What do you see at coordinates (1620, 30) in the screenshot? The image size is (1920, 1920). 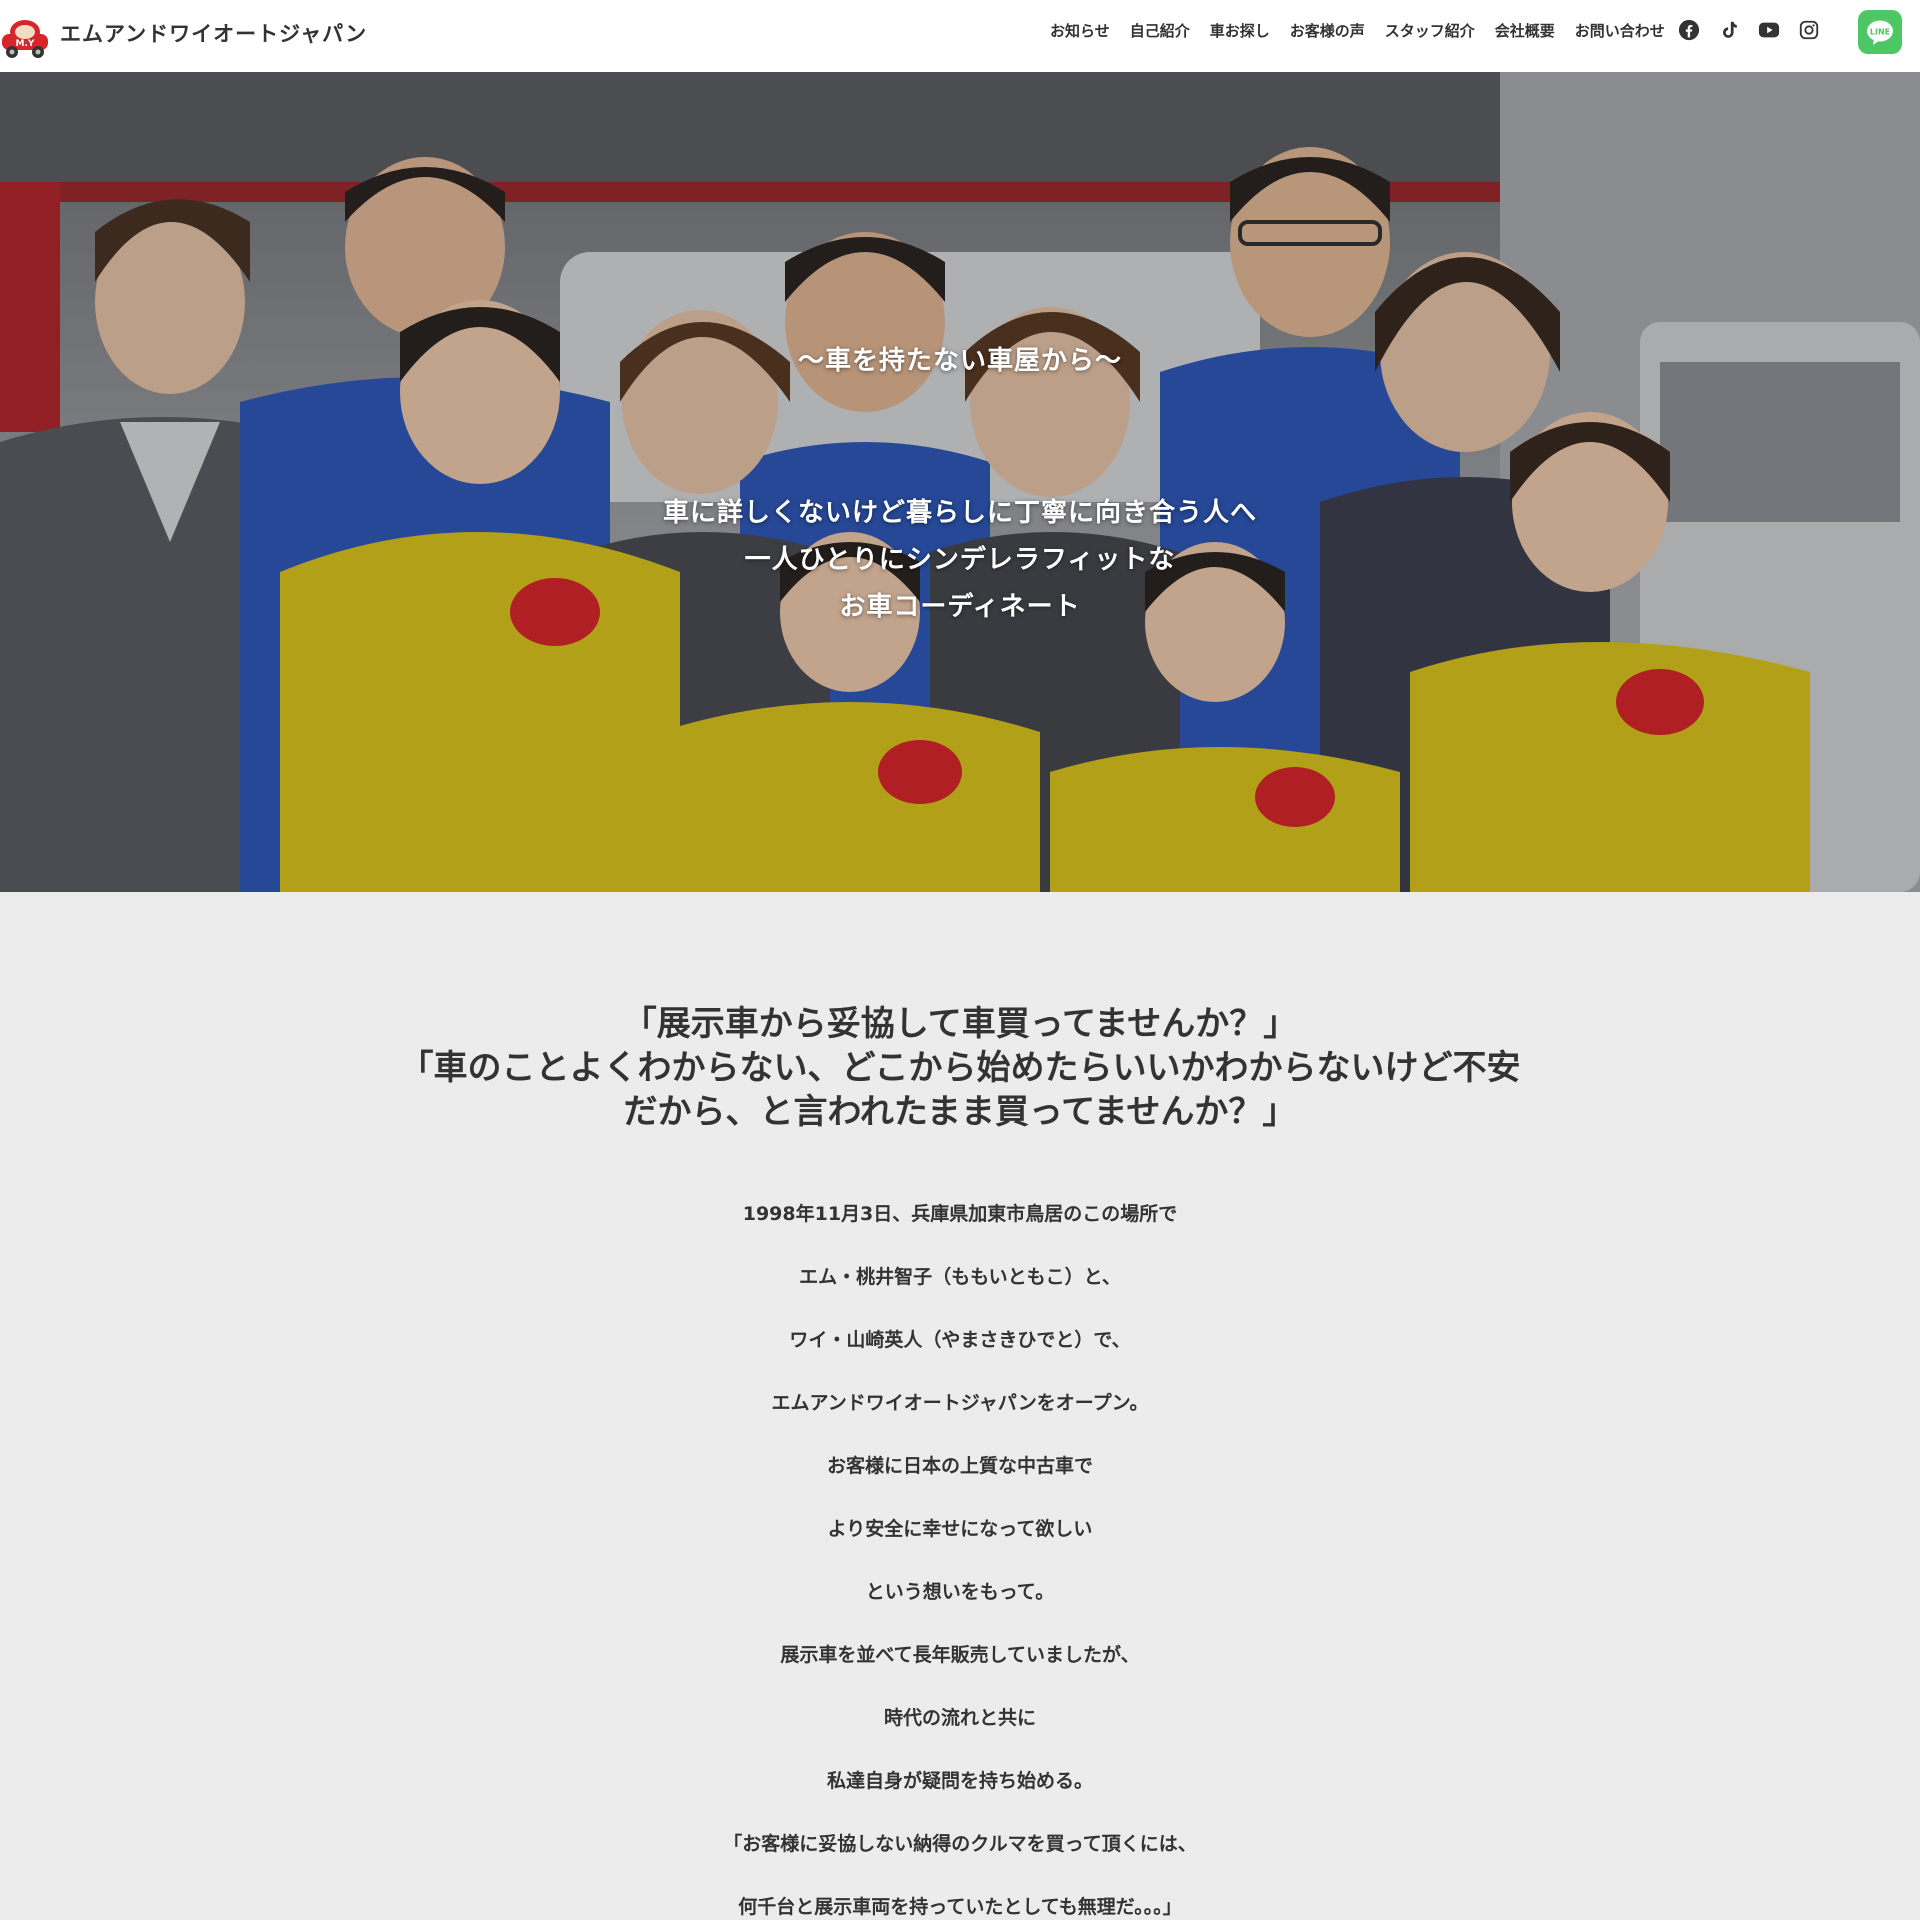 I see `nav-item-contact: お問い合わせ` at bounding box center [1620, 30].